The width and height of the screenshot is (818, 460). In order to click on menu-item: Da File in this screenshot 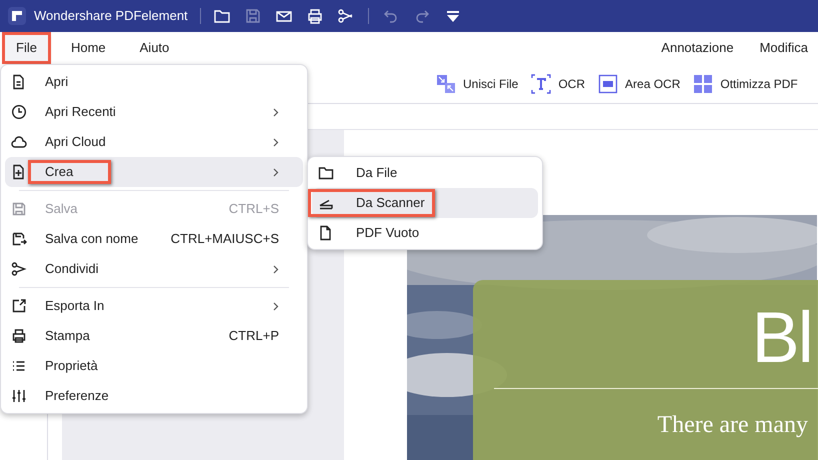, I will do `click(425, 173)`.